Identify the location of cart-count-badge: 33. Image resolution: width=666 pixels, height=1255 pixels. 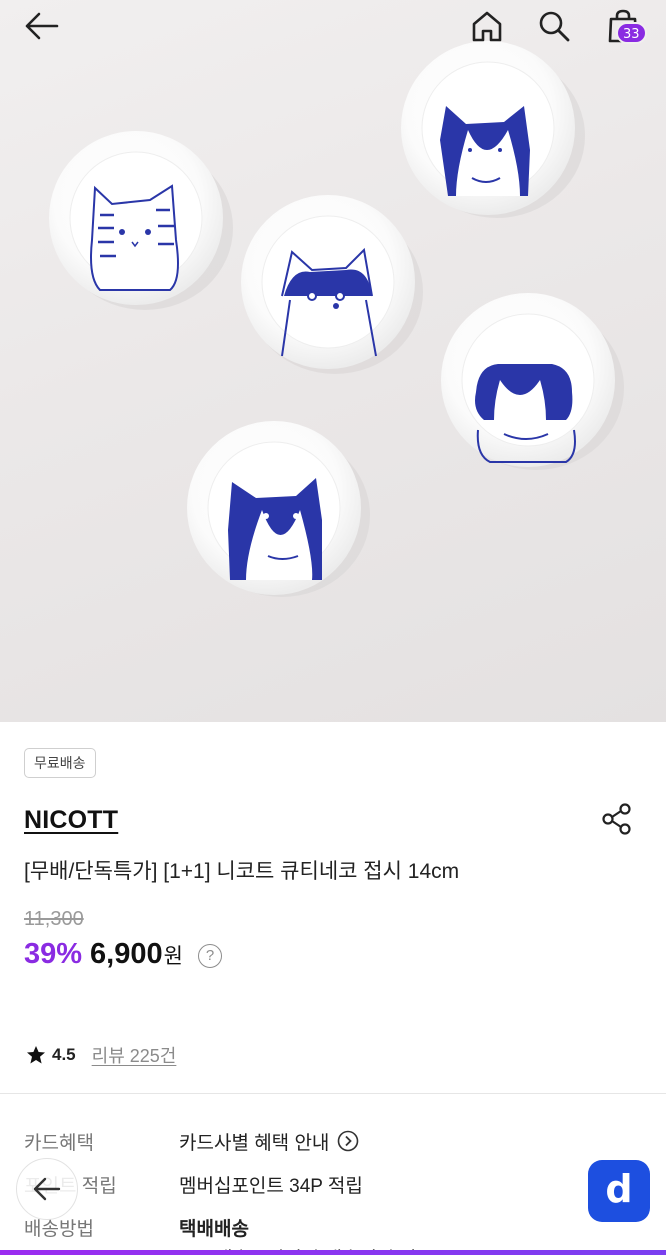
(631, 33).